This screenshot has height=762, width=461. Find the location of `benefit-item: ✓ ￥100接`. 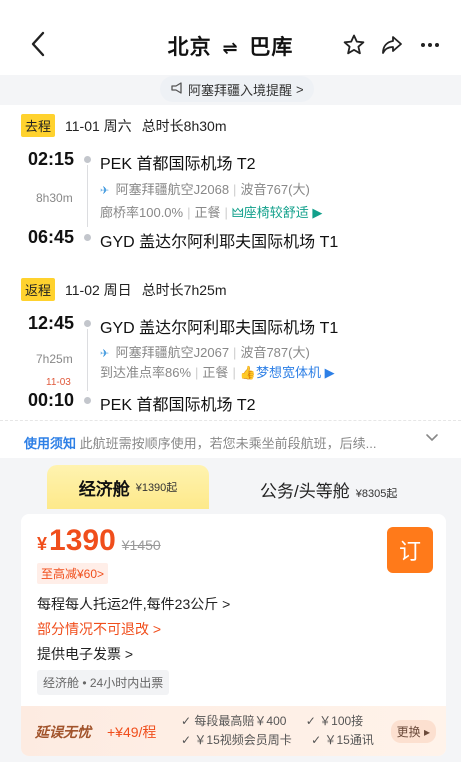

benefit-item: ✓ ￥100接 is located at coordinates (334, 721).